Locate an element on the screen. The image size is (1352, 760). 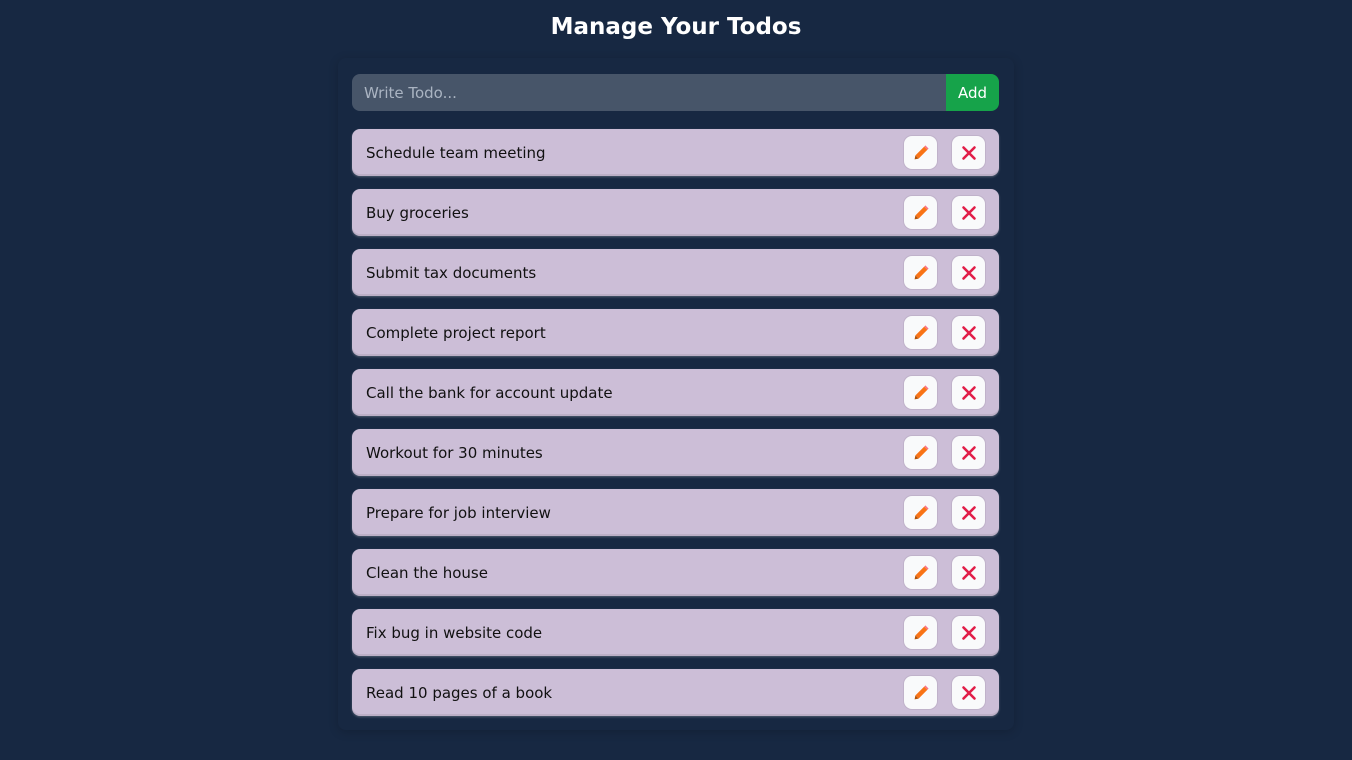
todo-item: Complete project report is located at coordinates (675, 332).